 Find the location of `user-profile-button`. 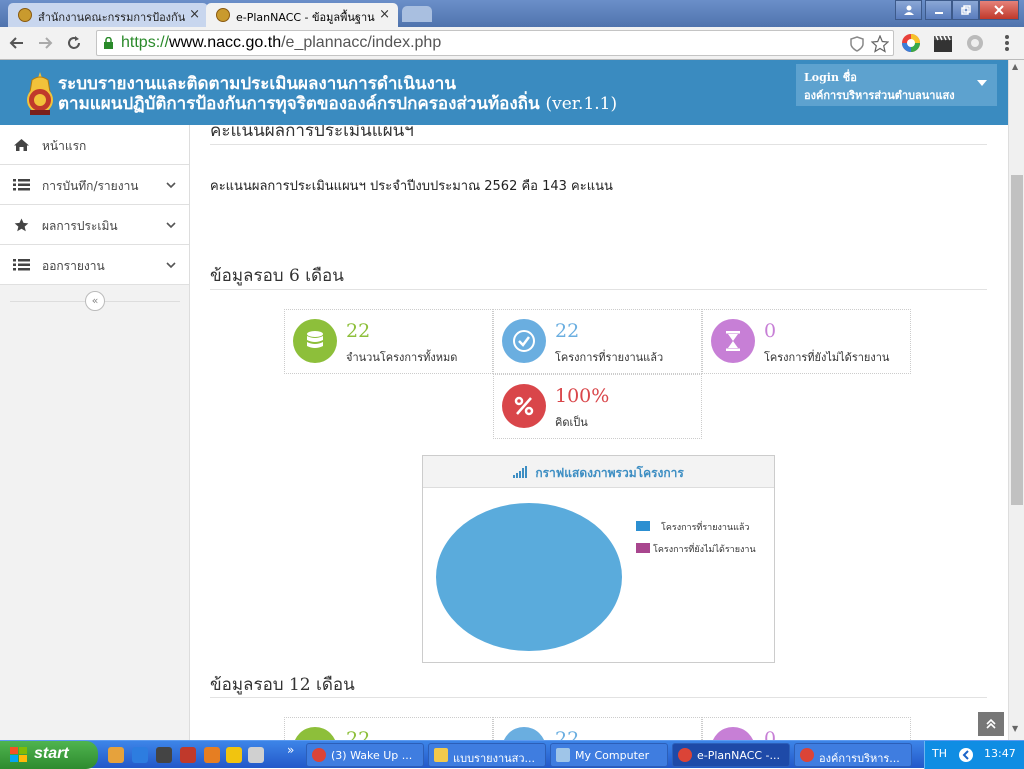

user-profile-button is located at coordinates (908, 10).